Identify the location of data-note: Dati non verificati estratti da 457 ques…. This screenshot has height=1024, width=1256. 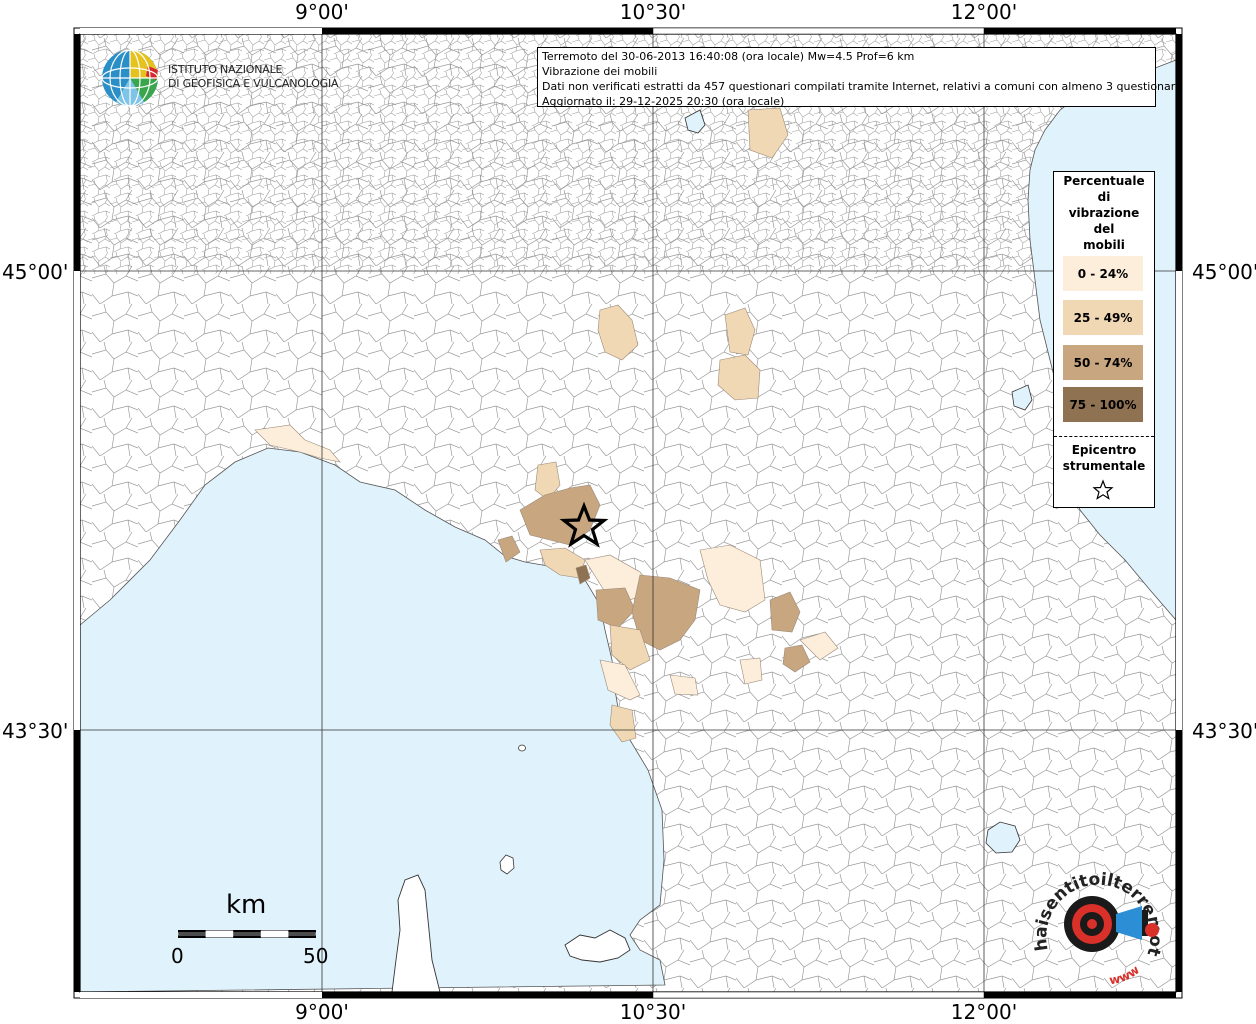
(862, 86).